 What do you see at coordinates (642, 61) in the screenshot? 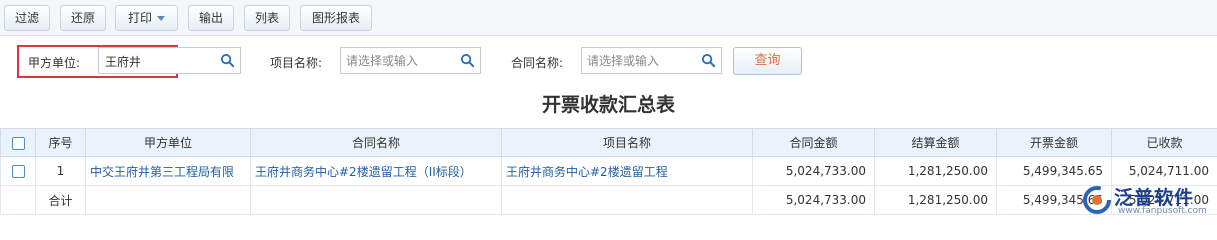
I see `contract-input` at bounding box center [642, 61].